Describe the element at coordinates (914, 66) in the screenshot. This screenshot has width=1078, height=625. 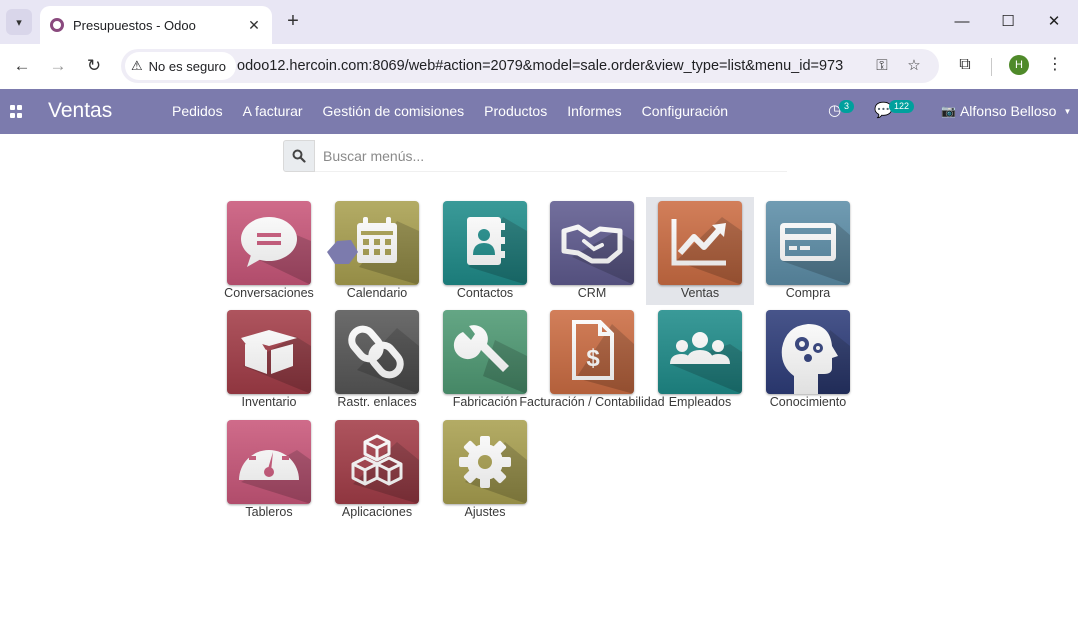
I see `star-icon: ☆` at that location.